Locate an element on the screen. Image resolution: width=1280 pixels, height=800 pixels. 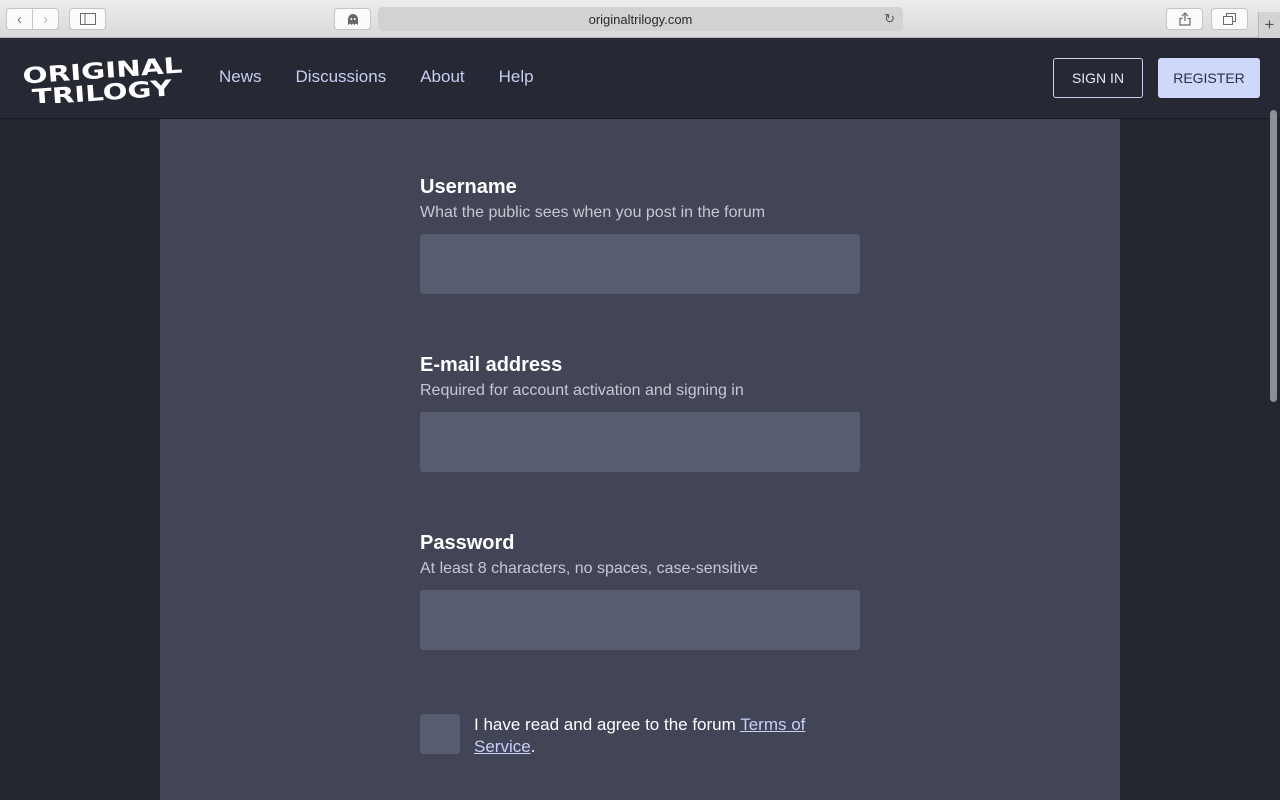
tabs-icon is located at coordinates (1229, 19).